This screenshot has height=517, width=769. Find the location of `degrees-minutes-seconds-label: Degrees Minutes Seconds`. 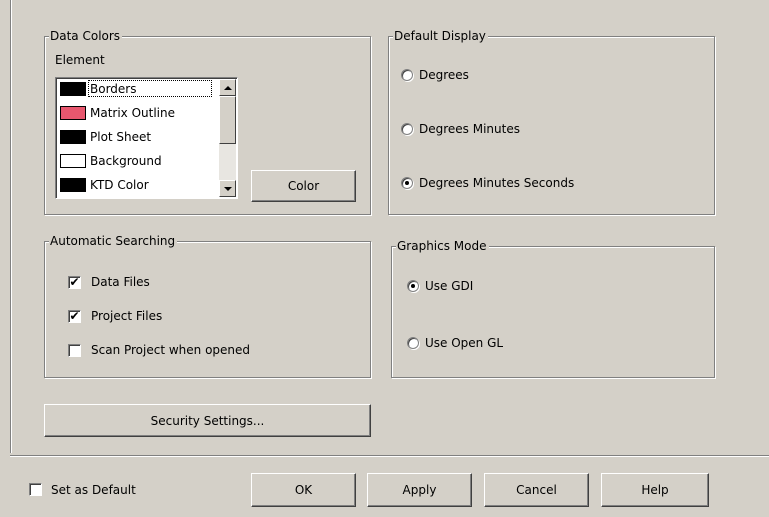

degrees-minutes-seconds-label: Degrees Minutes Seconds is located at coordinates (497, 183).